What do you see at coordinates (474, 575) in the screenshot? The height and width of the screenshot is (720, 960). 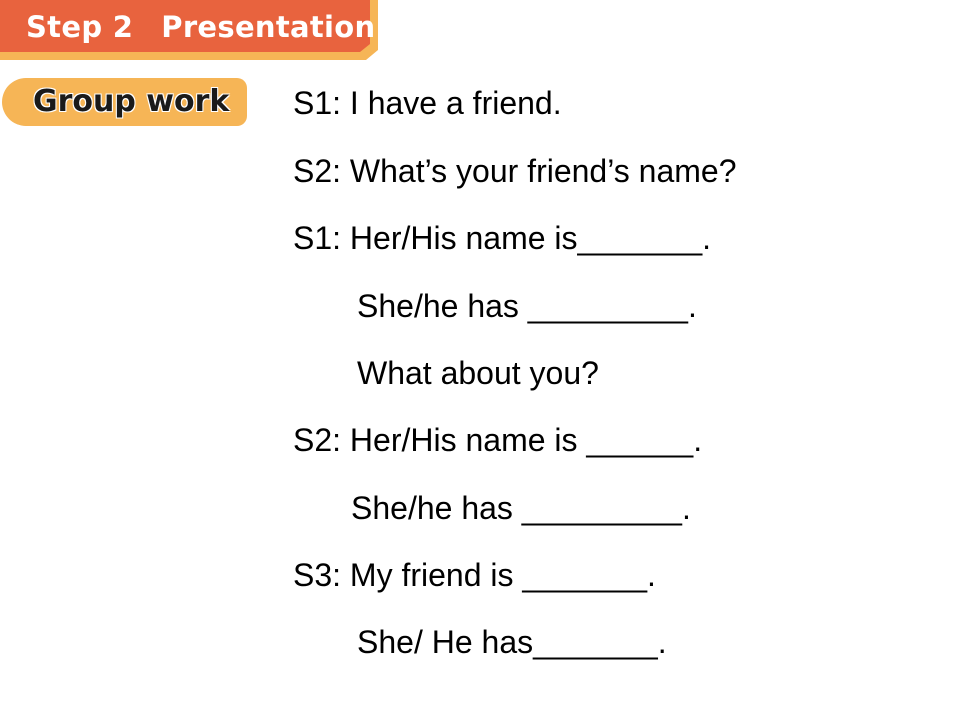 I see `dialogue-line: S3: My friend is _______.` at bounding box center [474, 575].